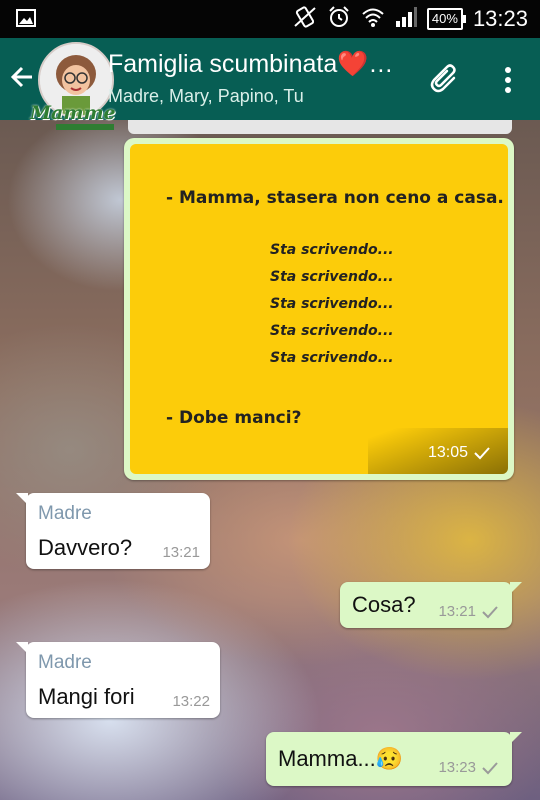  I want to click on message-time: 13:22, so click(191, 701).